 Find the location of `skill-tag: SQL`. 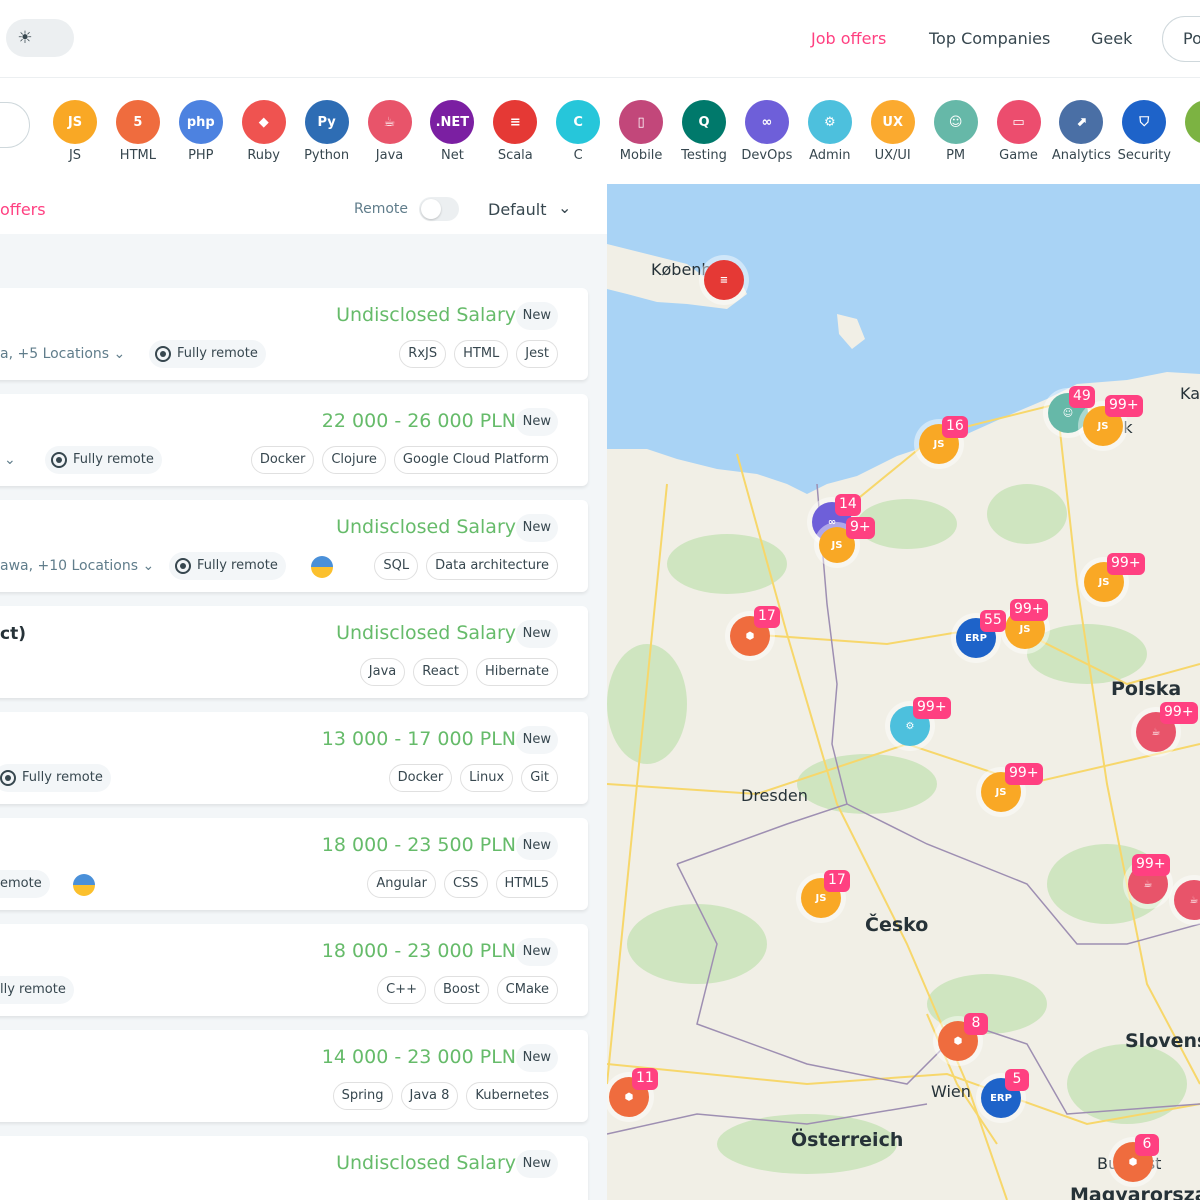

skill-tag: SQL is located at coordinates (396, 566).